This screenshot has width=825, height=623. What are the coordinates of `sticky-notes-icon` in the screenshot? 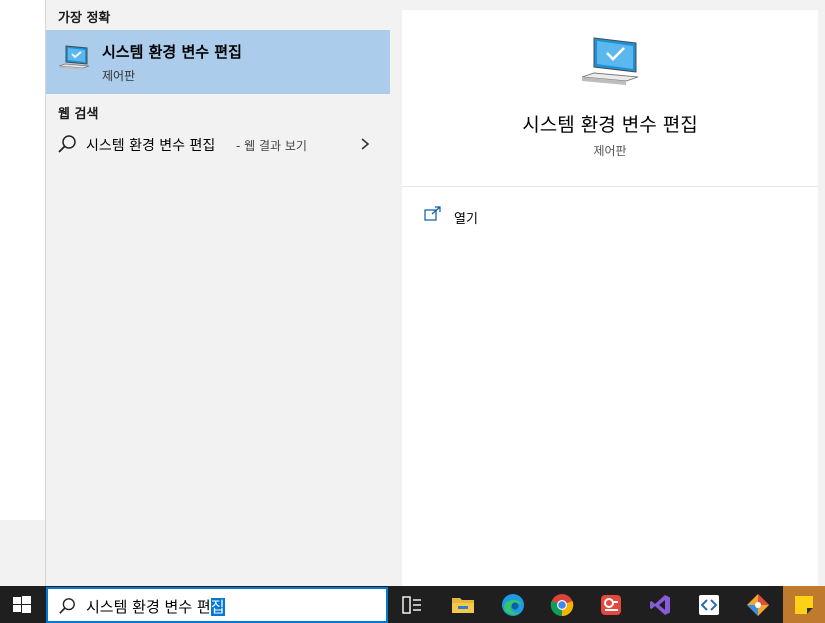 It's located at (804, 604).